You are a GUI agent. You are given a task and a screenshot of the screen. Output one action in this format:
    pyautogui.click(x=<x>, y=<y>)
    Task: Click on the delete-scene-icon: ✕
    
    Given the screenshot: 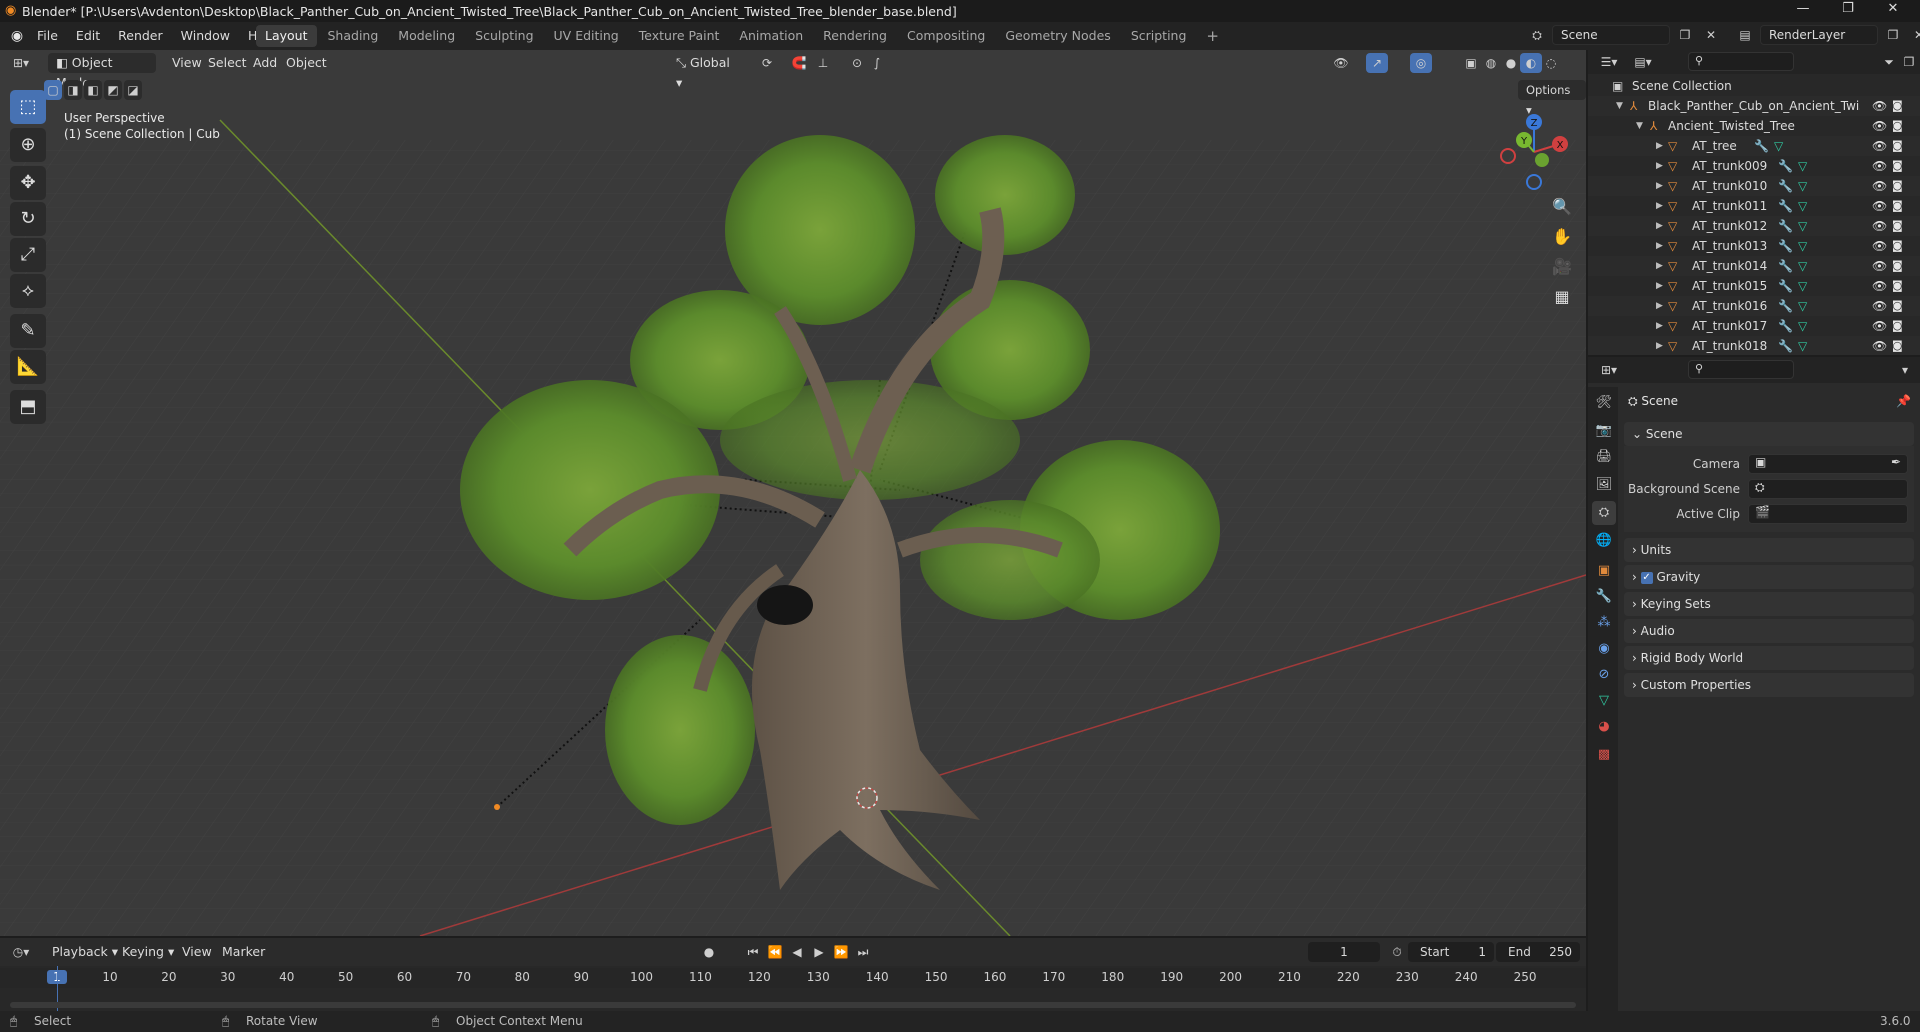 What is the action you would take?
    pyautogui.click(x=1711, y=35)
    